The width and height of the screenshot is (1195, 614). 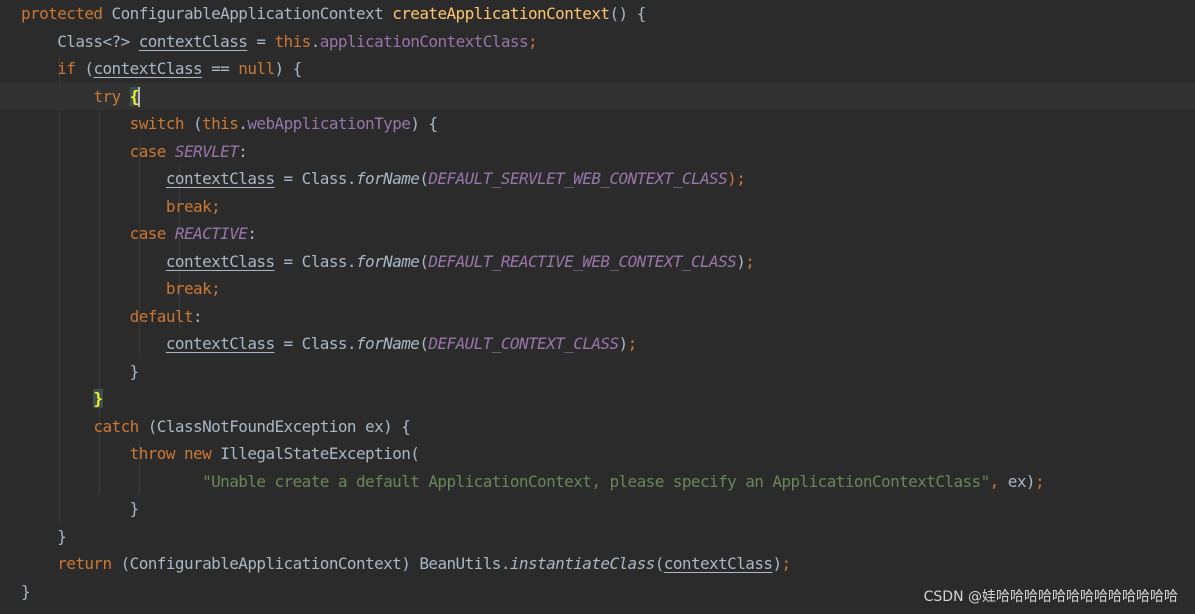 I want to click on code-line-text: break;, so click(x=121, y=289).